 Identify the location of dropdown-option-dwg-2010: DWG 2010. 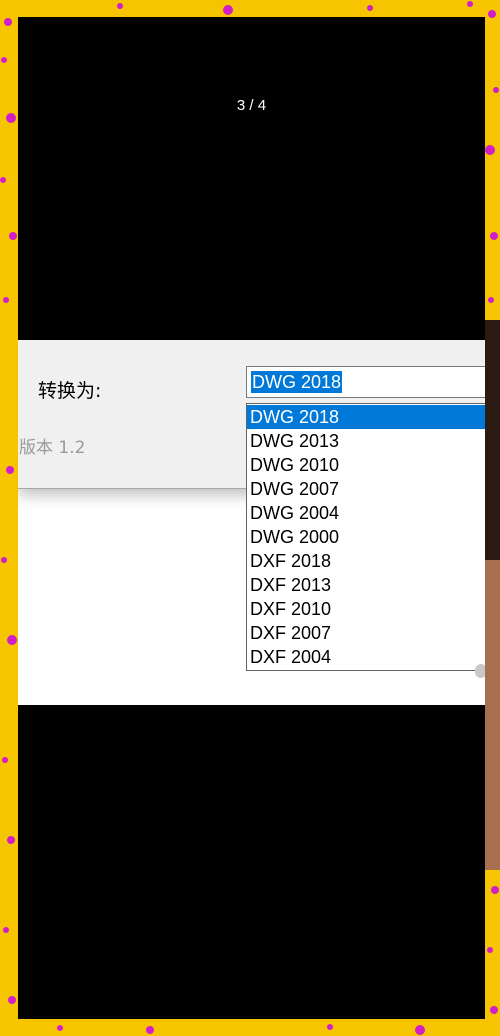
(366, 465).